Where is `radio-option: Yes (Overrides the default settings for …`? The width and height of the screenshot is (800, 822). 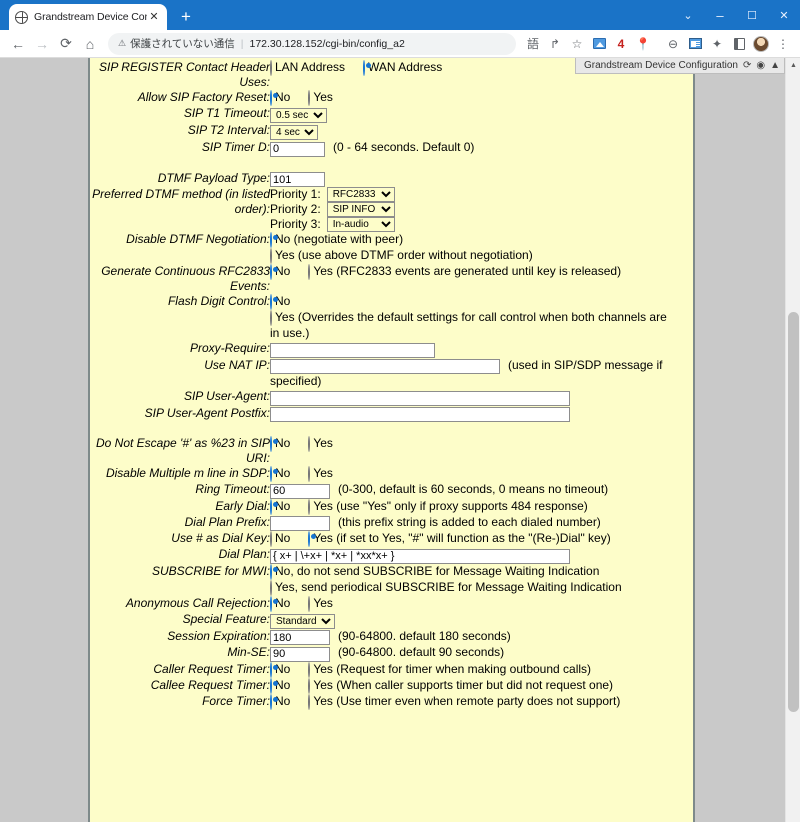
radio-option: Yes (Overrides the default settings for … is located at coordinates (472, 325).